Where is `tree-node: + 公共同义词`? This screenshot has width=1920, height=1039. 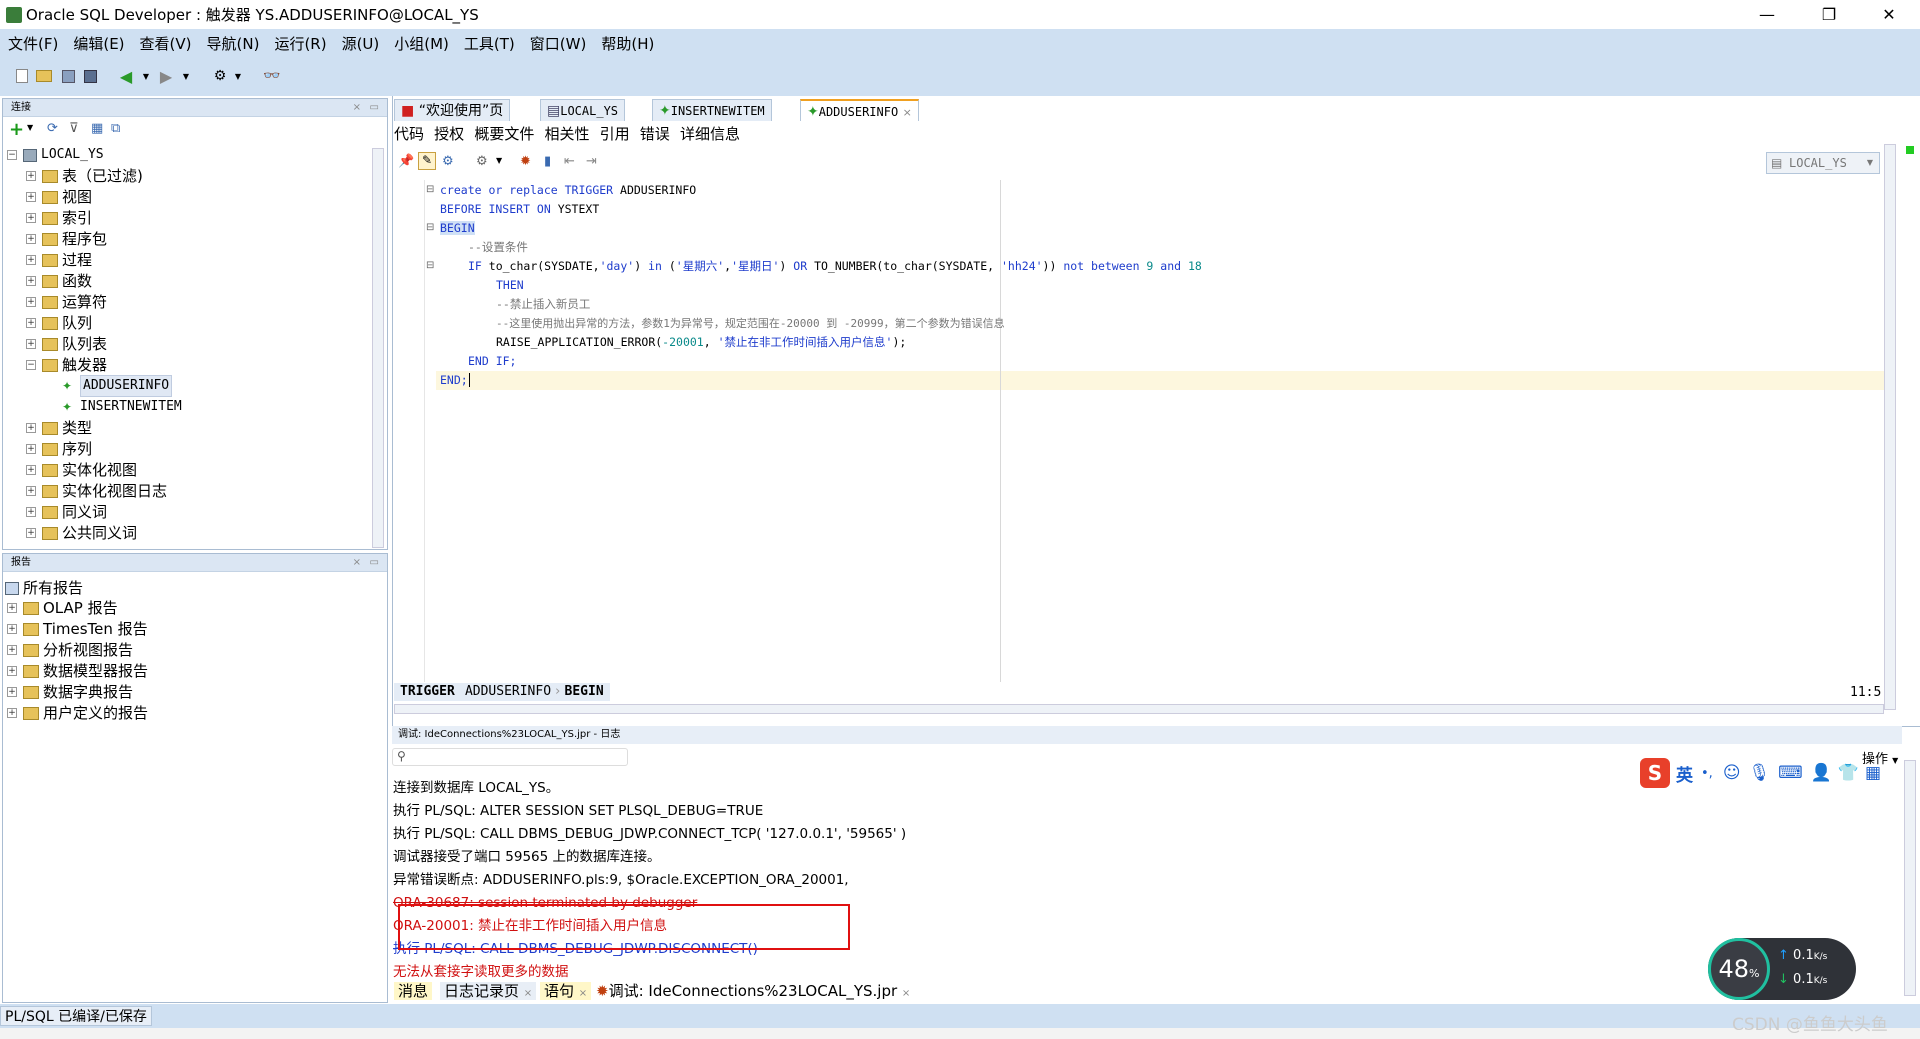 tree-node: + 公共同义词 is located at coordinates (81, 533).